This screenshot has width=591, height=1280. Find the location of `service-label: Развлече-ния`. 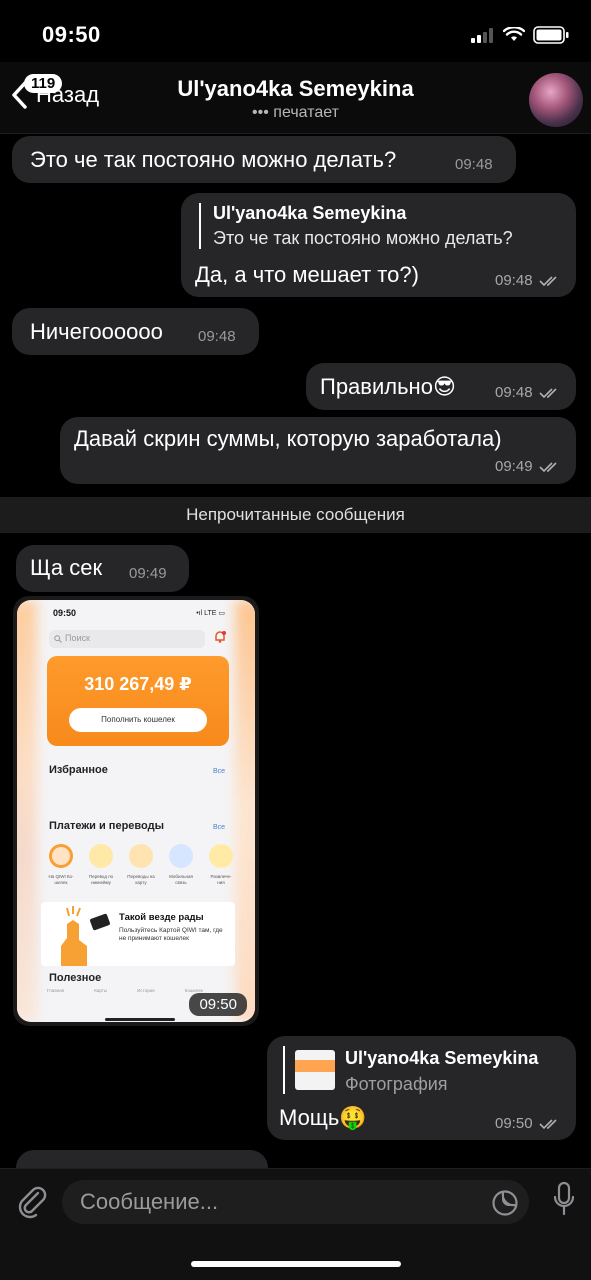

service-label: Развлече-ния is located at coordinates (221, 879).